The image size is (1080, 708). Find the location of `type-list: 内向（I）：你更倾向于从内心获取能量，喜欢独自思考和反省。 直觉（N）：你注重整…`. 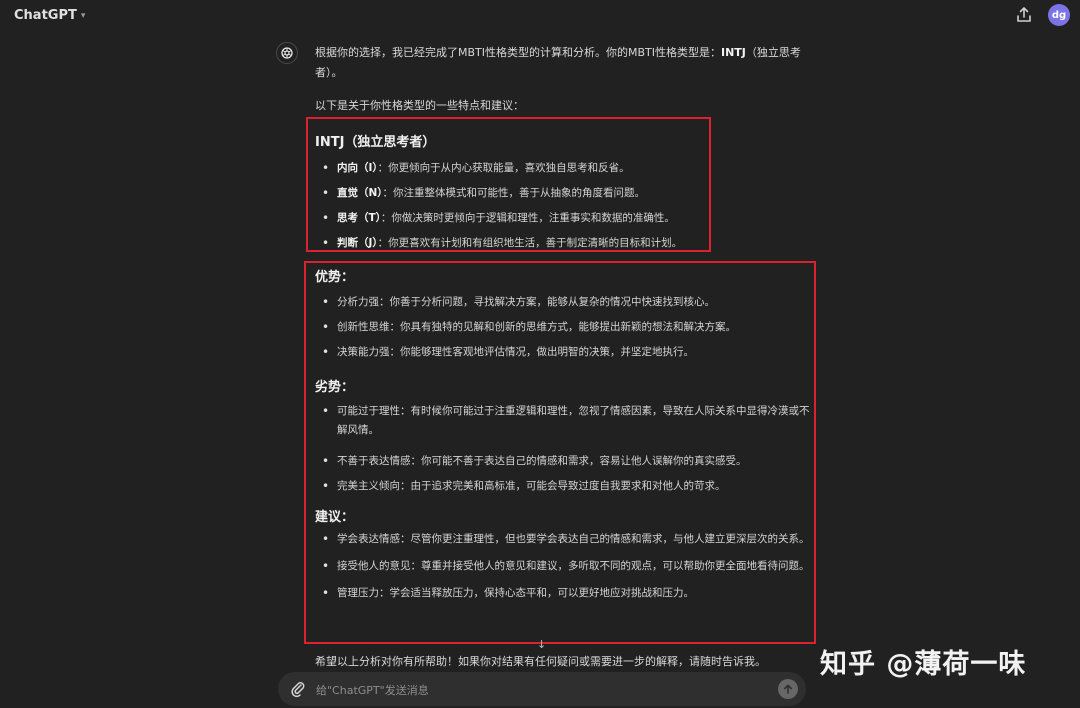

type-list: 内向（I）：你更倾向于从内心获取能量，喜欢独自思考和反省。 直觉（N）：你注重整… is located at coordinates (502, 206).